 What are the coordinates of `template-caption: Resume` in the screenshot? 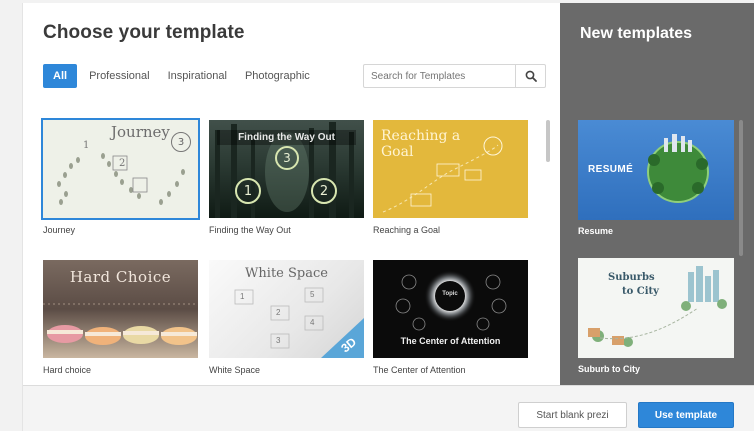 It's located at (596, 231).